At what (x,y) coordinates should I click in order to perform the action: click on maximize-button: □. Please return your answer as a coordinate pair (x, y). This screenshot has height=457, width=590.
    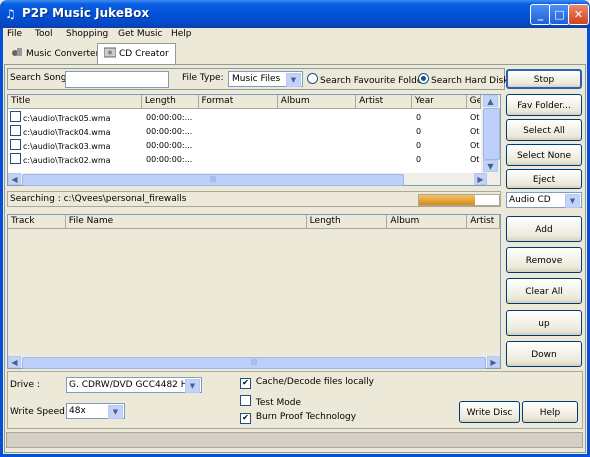
    Looking at the image, I should click on (559, 14).